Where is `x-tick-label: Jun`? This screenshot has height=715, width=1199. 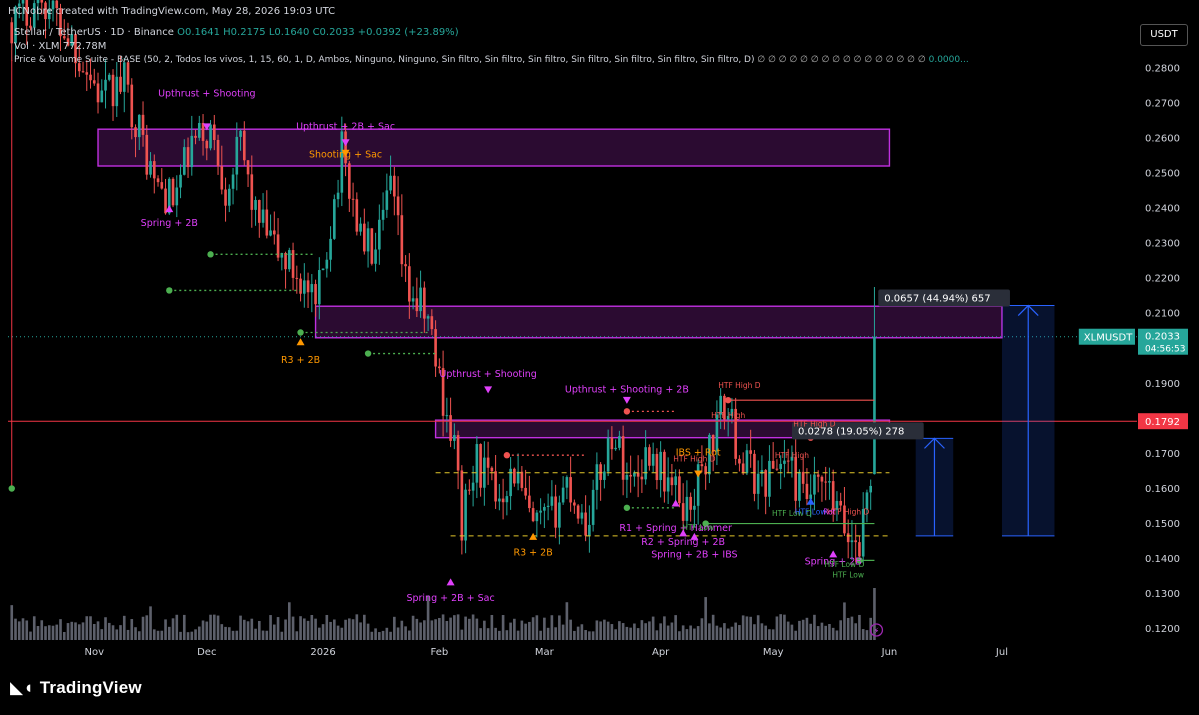
x-tick-label: Jun is located at coordinates (889, 652).